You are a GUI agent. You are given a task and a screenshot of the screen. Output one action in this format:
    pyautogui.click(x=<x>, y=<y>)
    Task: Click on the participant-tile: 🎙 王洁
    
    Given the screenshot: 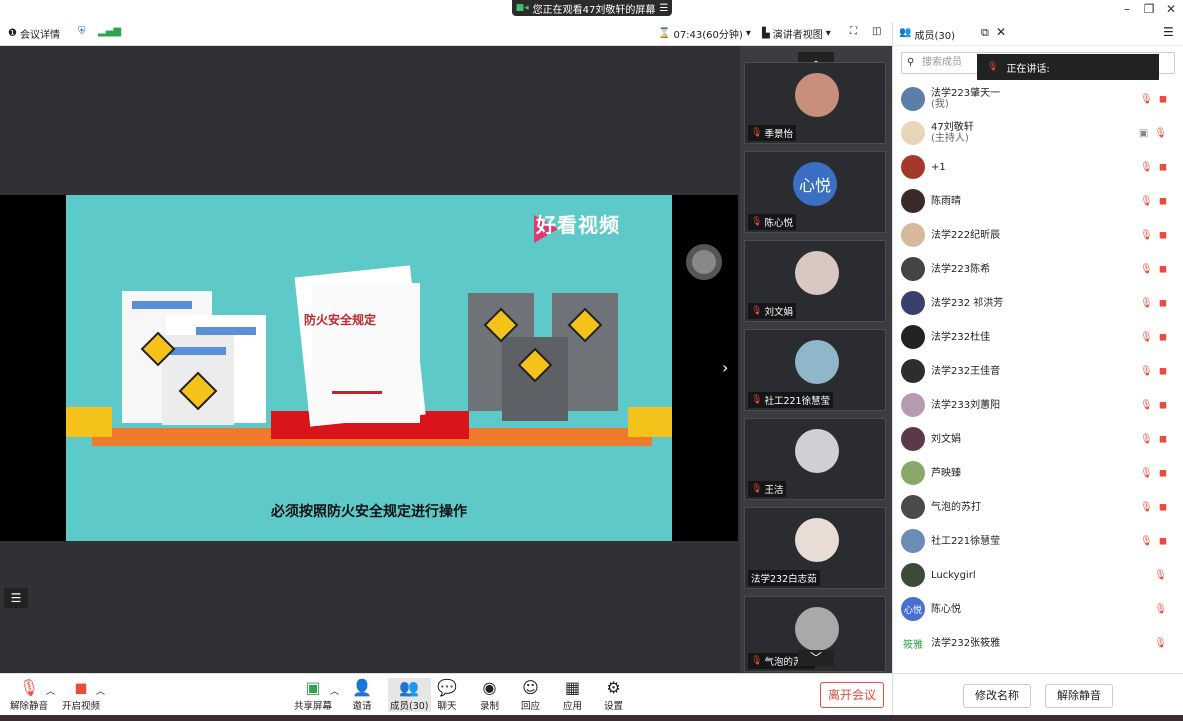 What is the action you would take?
    pyautogui.click(x=815, y=459)
    